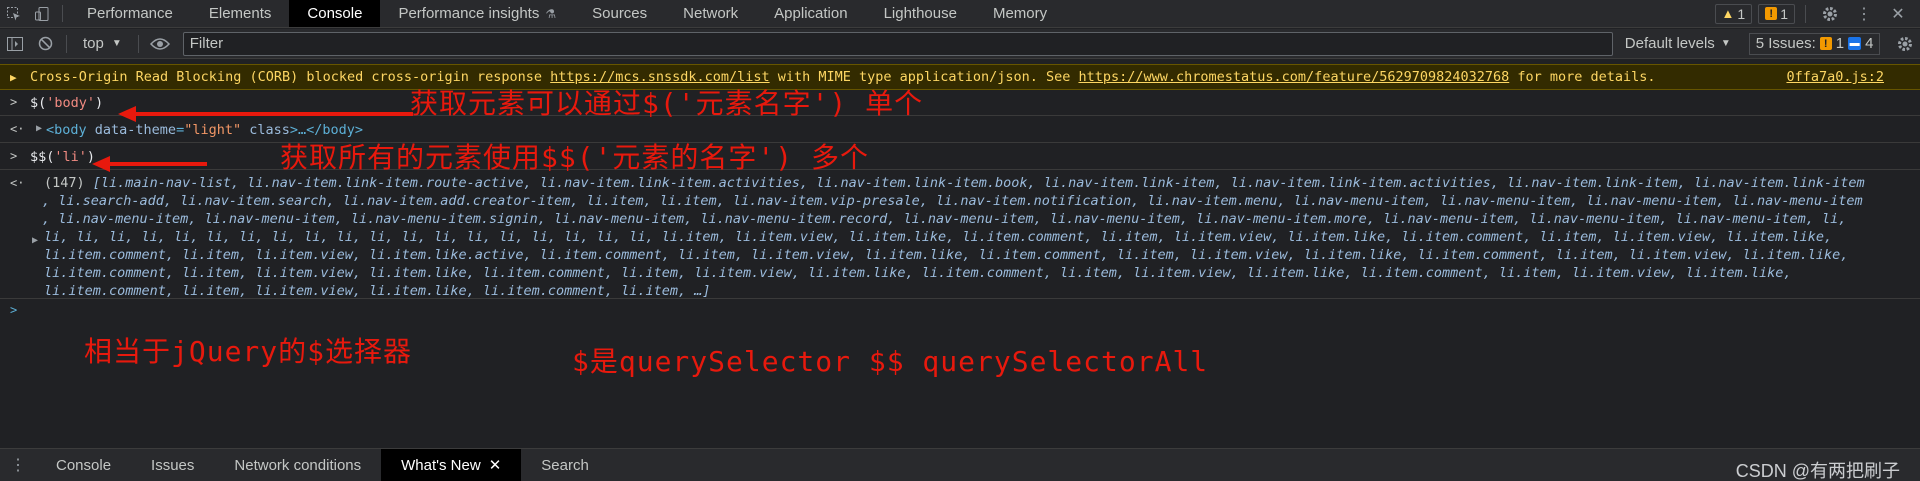  What do you see at coordinates (83, 465) in the screenshot?
I see `drawer-tab-console: Console` at bounding box center [83, 465].